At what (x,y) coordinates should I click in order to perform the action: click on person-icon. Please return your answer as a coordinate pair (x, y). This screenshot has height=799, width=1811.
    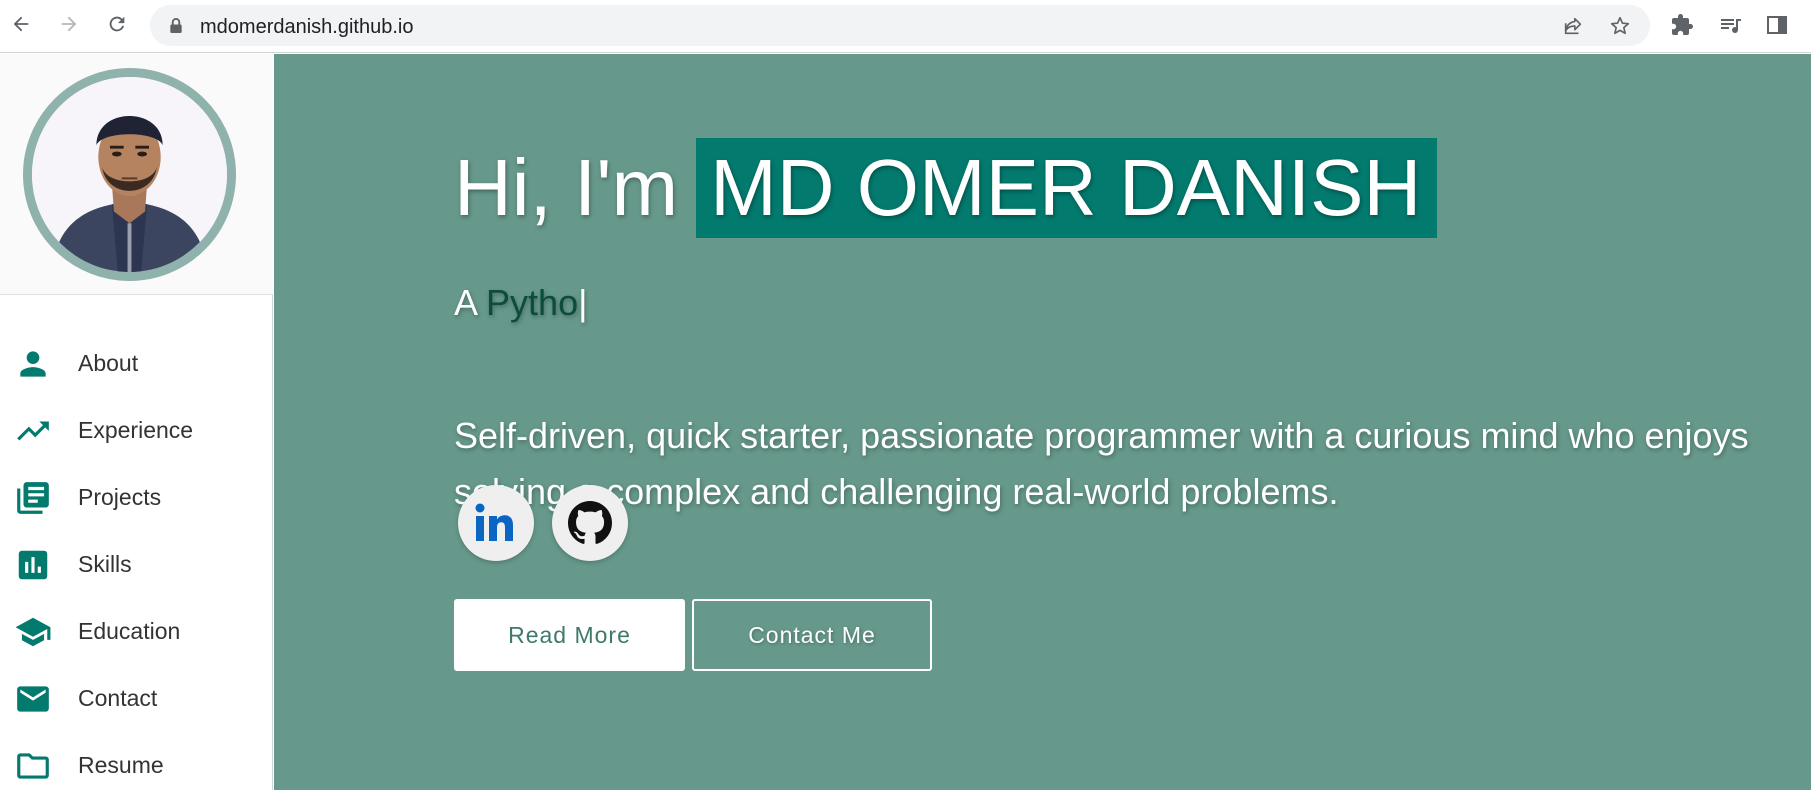
    Looking at the image, I should click on (33, 364).